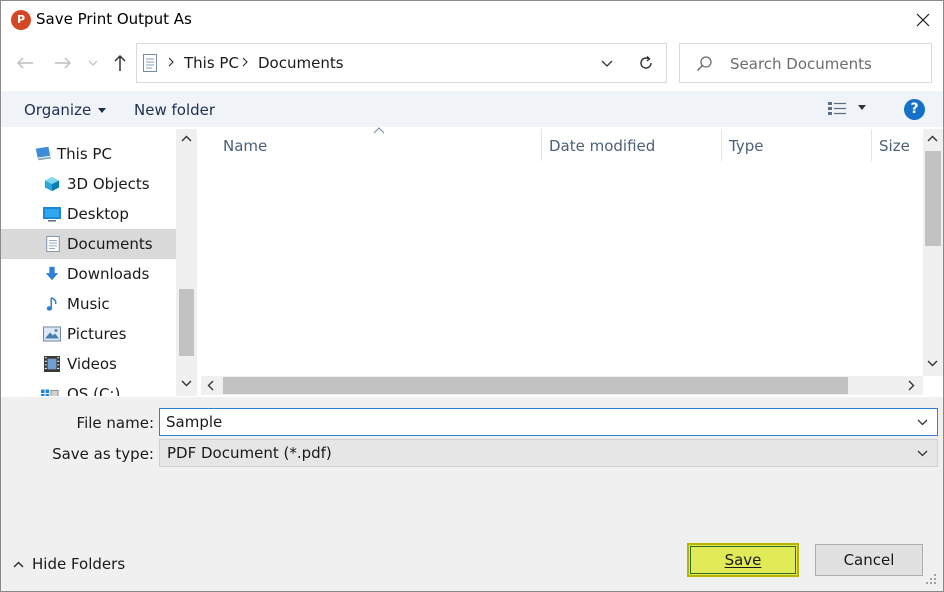  I want to click on organize-menu: Organize, so click(65, 110).